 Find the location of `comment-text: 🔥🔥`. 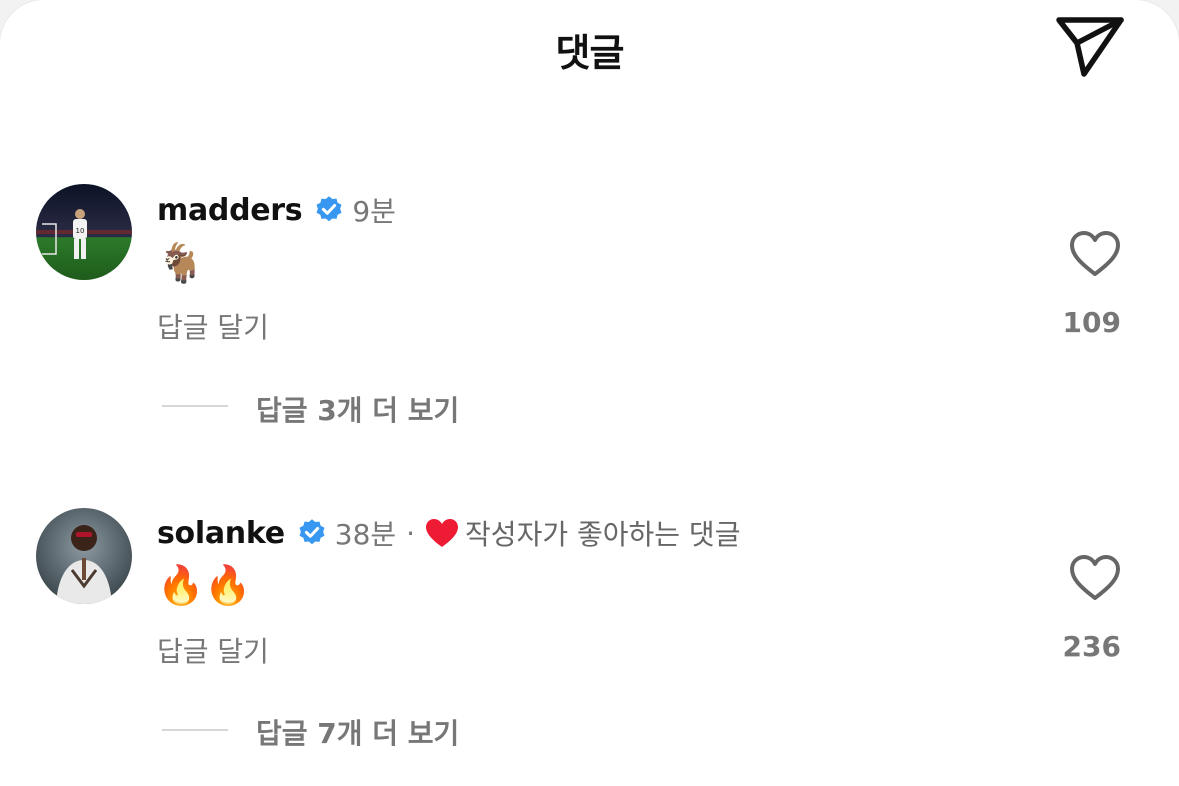

comment-text: 🔥🔥 is located at coordinates (204, 585).